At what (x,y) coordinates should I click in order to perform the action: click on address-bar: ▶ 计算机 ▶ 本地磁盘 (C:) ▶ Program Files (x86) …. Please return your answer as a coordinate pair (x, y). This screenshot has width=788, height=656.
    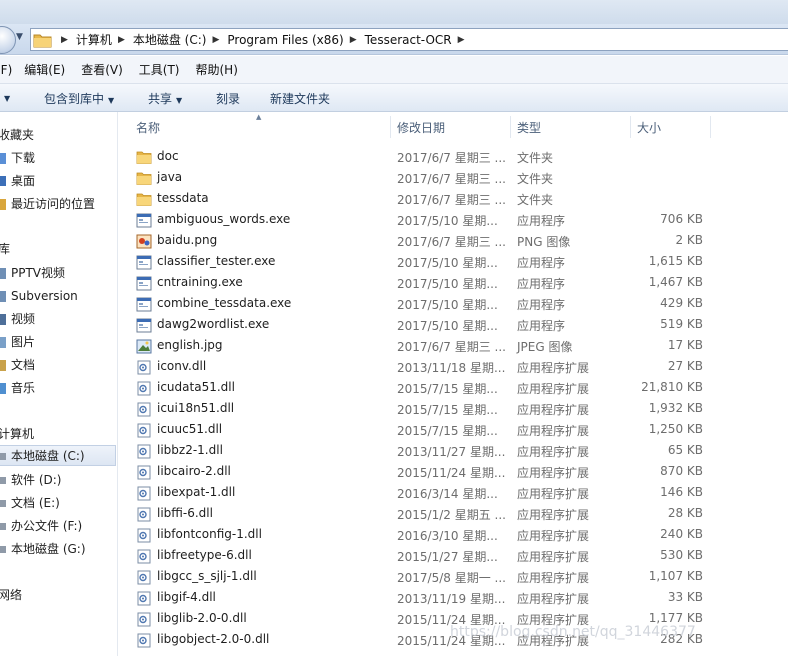
    Looking at the image, I should click on (409, 39).